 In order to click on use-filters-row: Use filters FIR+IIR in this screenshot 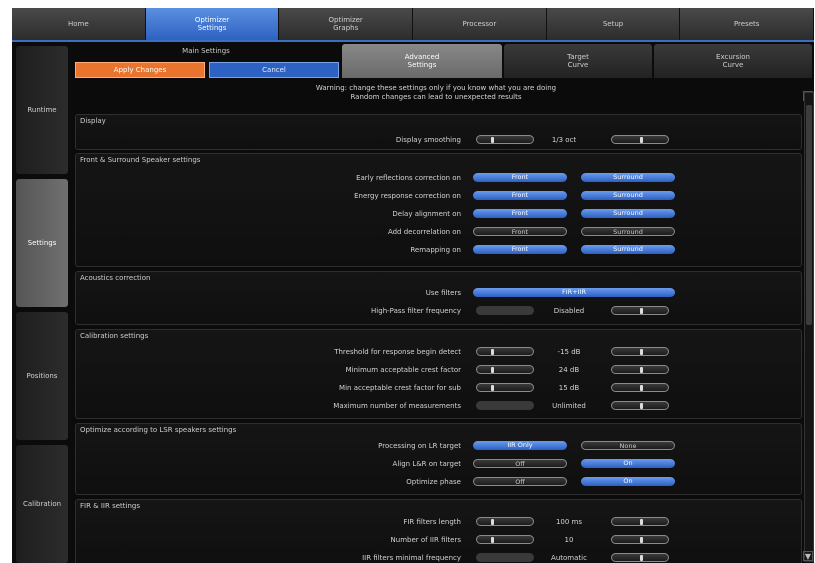, I will do `click(438, 294)`.